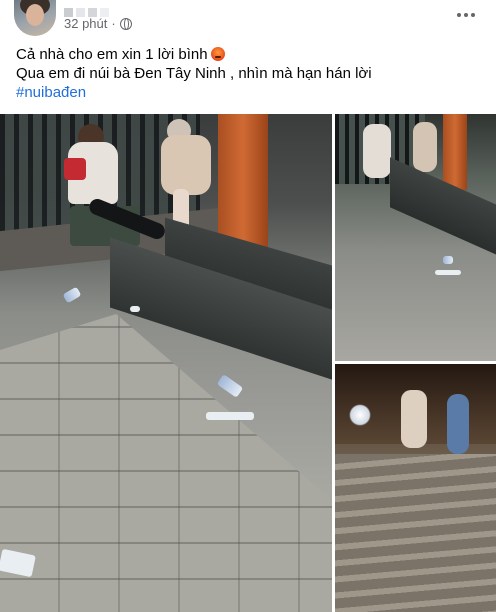 Image resolution: width=496 pixels, height=612 pixels. Describe the element at coordinates (125, 23) in the screenshot. I see `globe-icon` at that location.